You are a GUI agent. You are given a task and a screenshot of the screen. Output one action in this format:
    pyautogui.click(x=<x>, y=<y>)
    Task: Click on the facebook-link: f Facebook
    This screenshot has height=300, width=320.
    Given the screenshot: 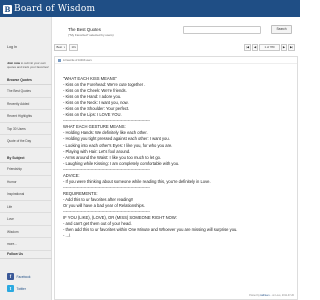 What is the action you would take?
    pyautogui.click(x=19, y=276)
    